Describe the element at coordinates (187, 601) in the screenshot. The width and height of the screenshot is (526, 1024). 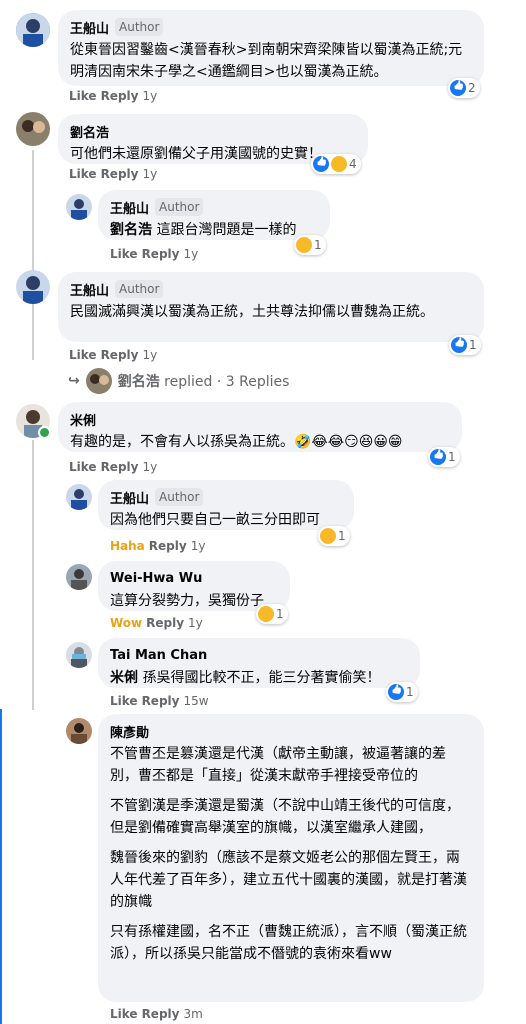
I see `comment-text: 這算分裂勢力，吳獨份子` at that location.